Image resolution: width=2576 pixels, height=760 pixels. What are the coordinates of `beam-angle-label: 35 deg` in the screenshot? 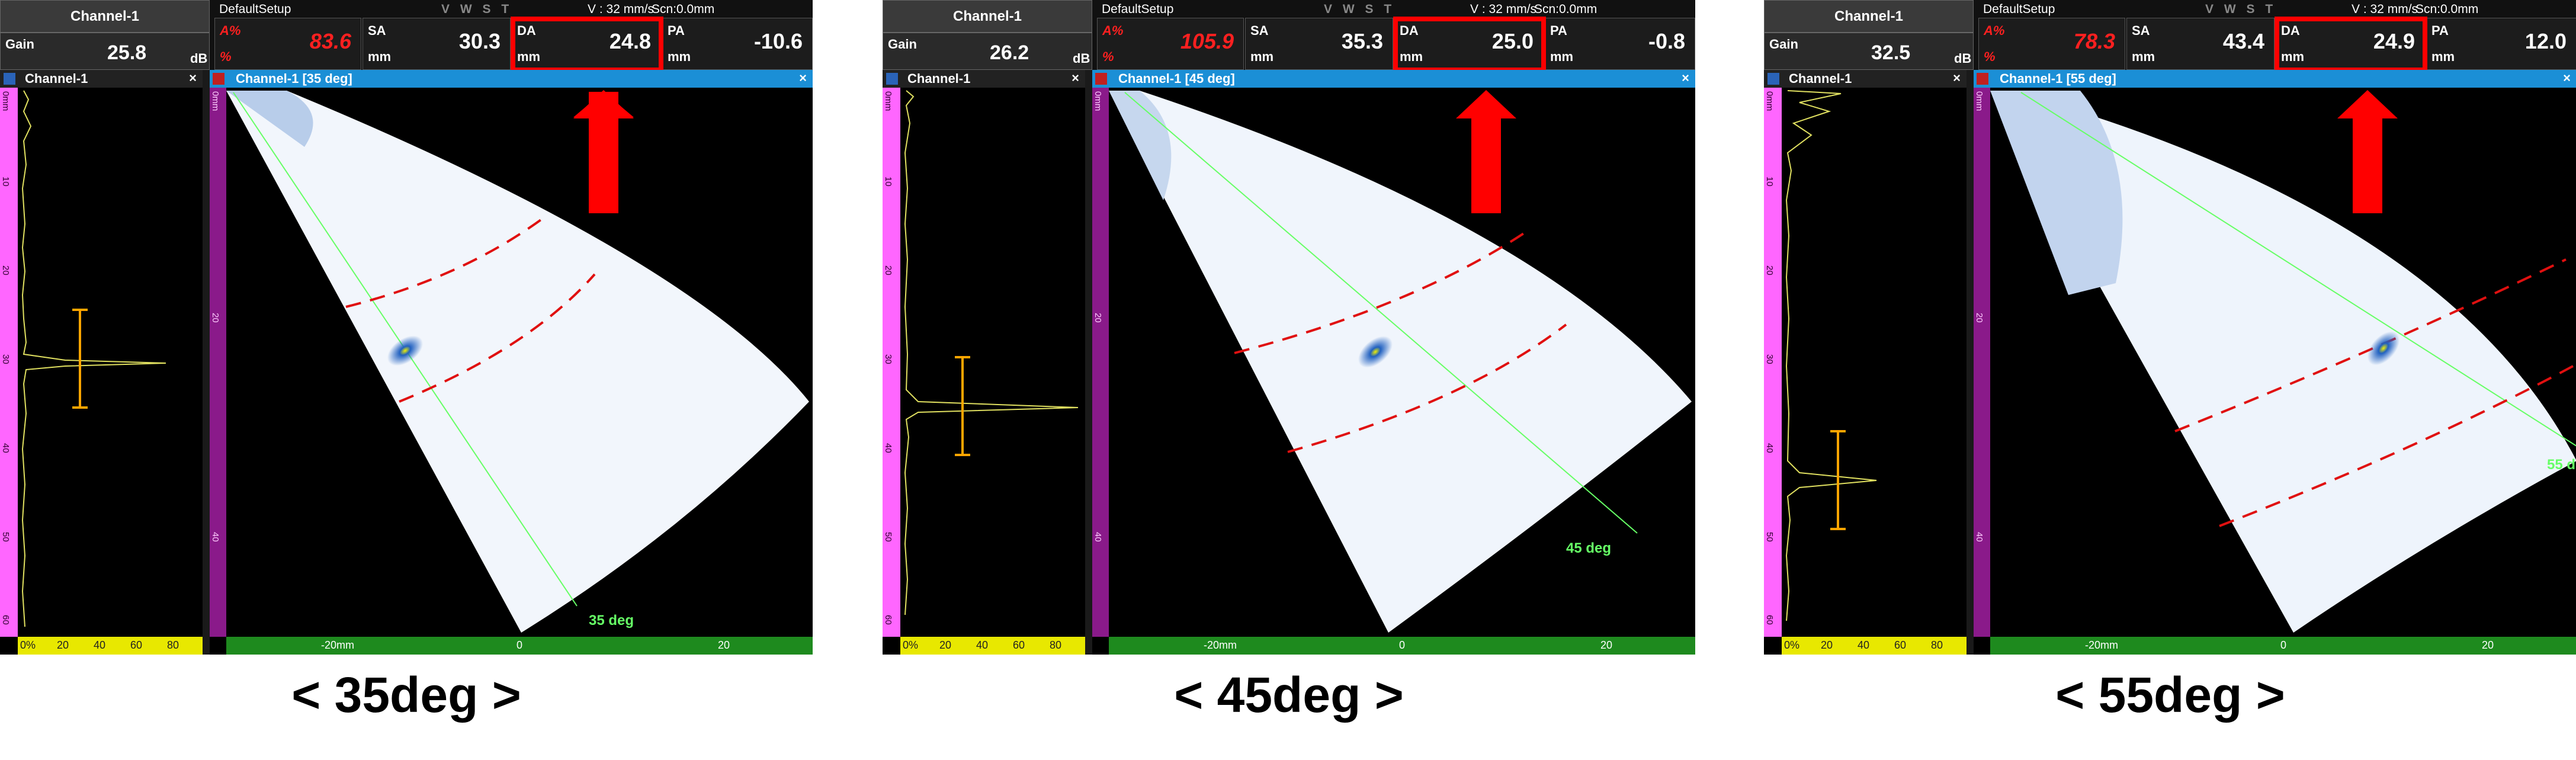 It's located at (611, 620).